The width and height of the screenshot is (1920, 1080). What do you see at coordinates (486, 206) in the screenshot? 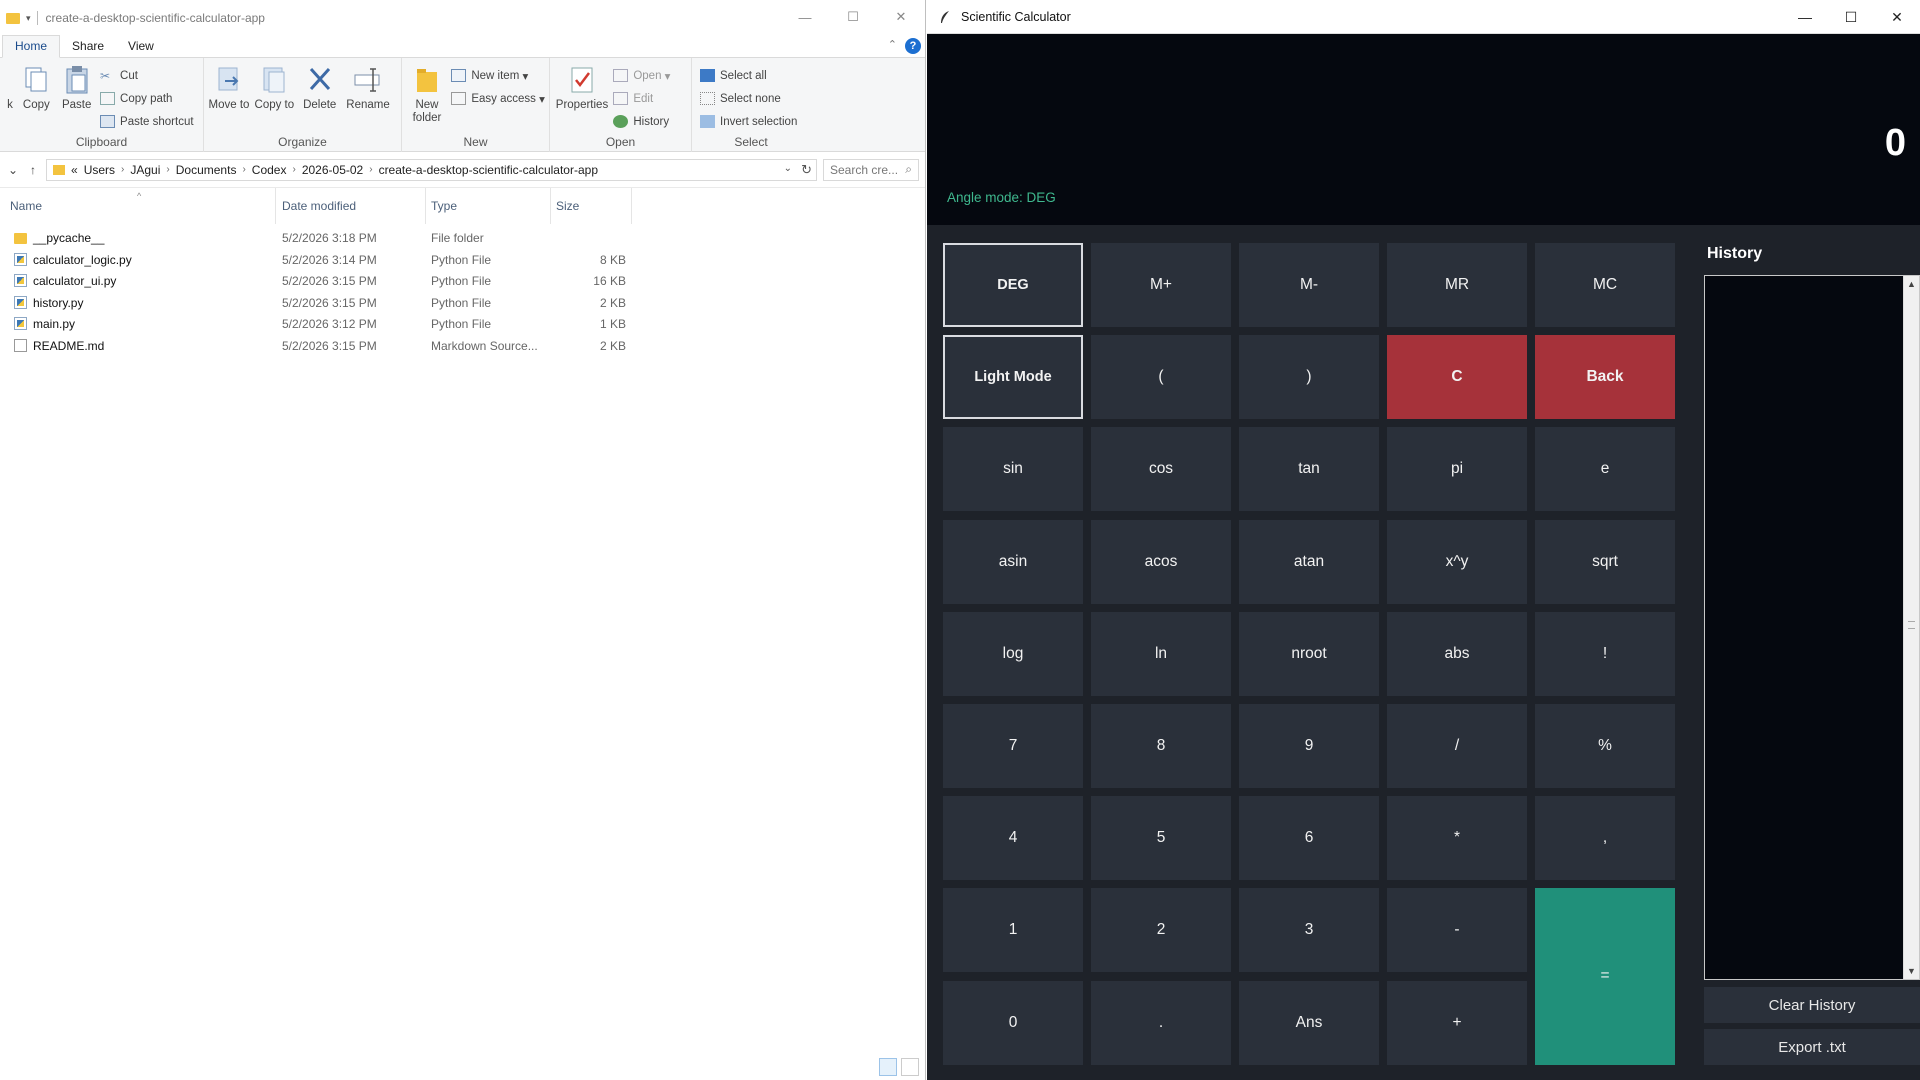
I see `column-type: Type` at bounding box center [486, 206].